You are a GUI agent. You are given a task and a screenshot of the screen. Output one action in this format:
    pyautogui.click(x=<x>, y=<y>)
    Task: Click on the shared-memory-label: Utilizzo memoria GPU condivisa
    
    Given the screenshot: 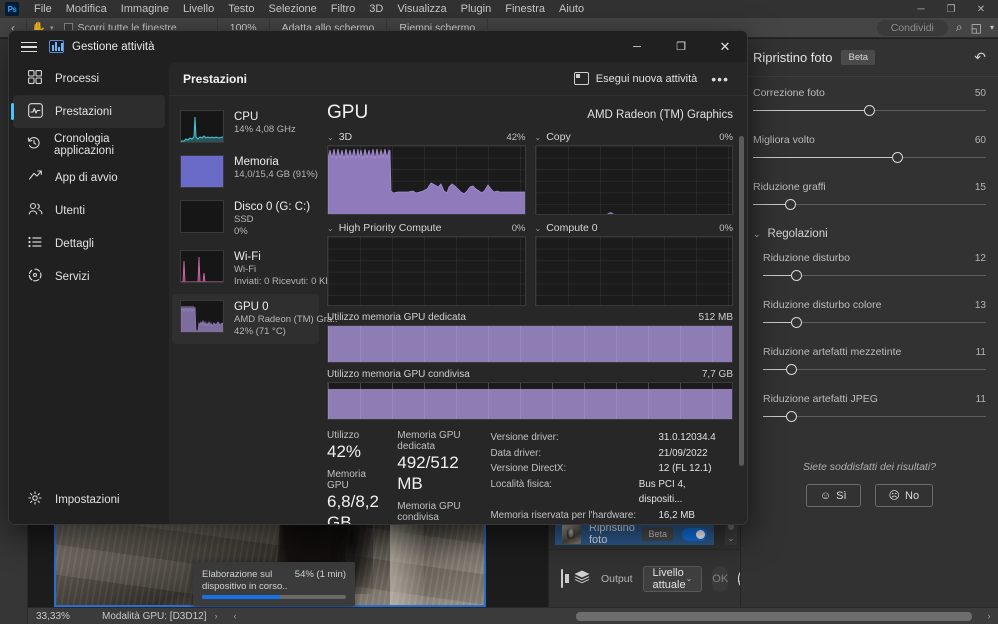 What is the action you would take?
    pyautogui.click(x=398, y=374)
    